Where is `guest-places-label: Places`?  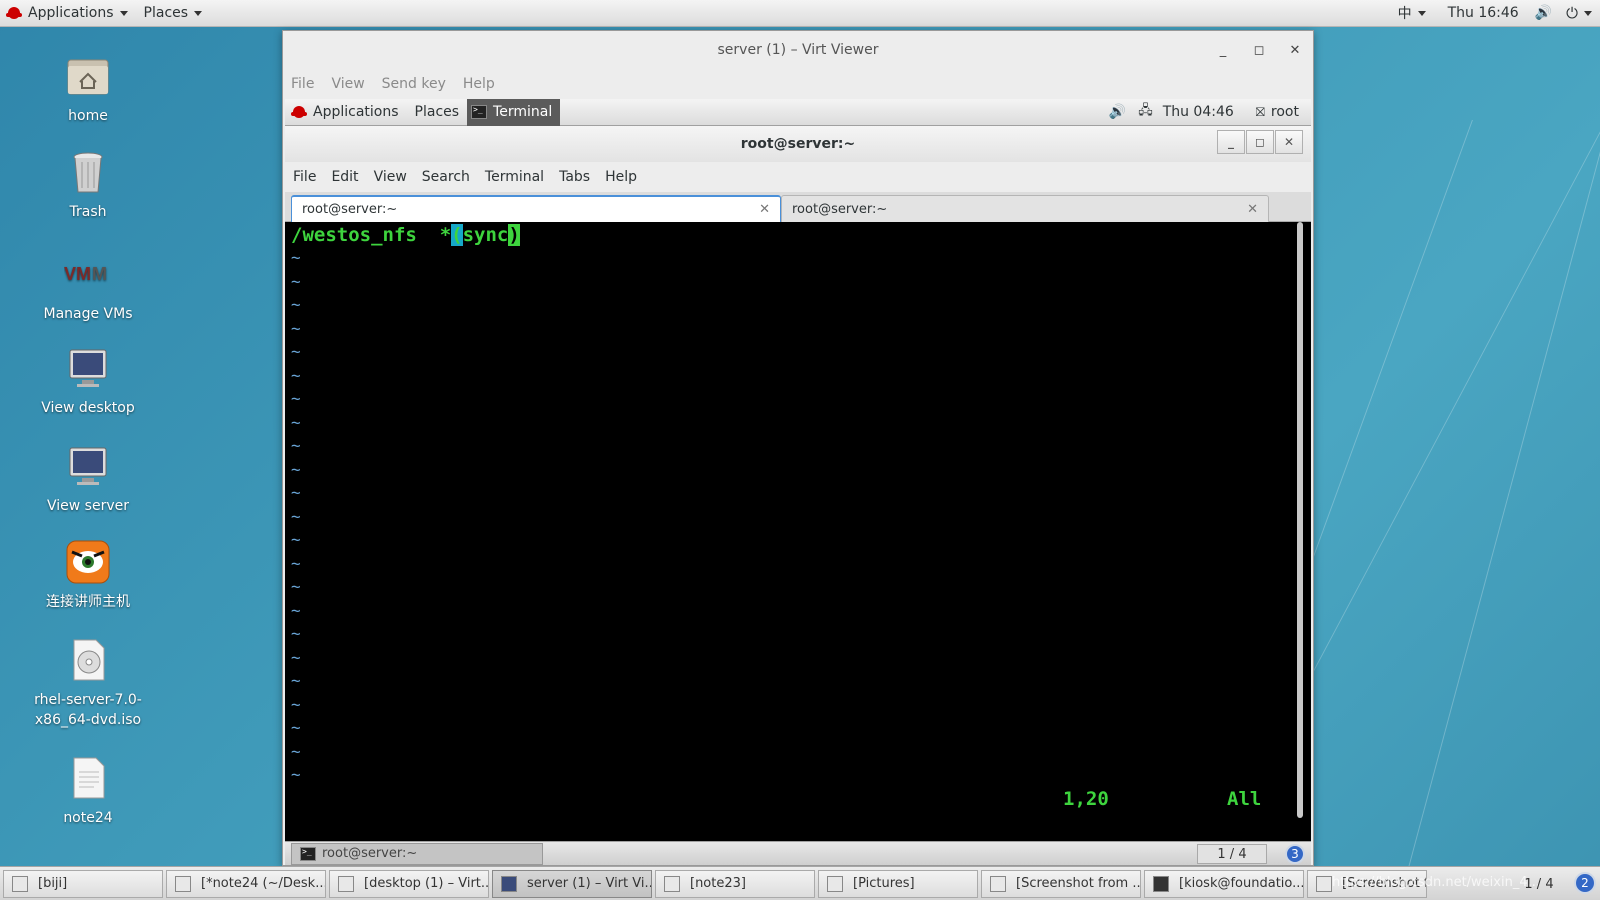 guest-places-label: Places is located at coordinates (437, 112).